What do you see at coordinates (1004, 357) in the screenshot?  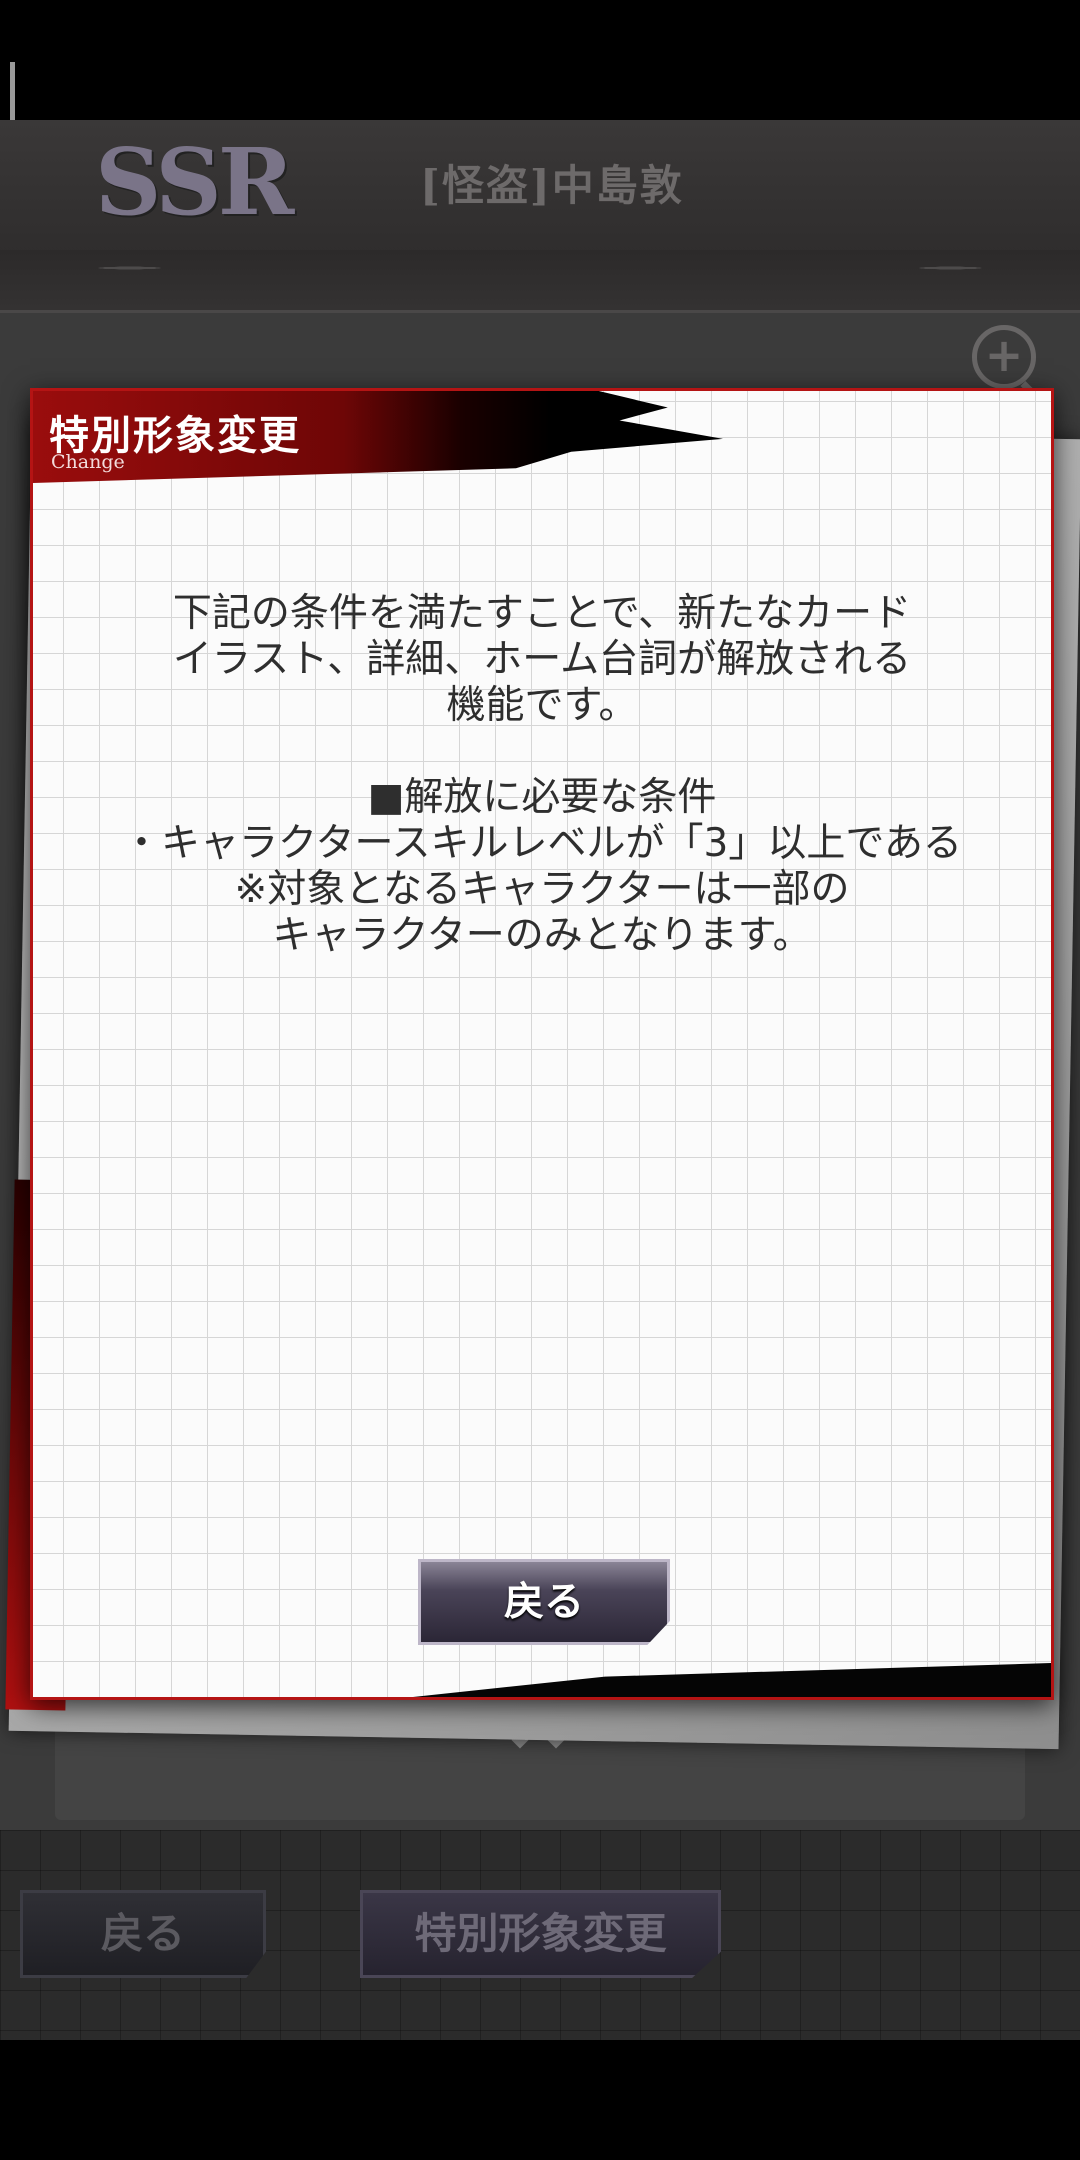 I see `zoom-in-icon: +` at bounding box center [1004, 357].